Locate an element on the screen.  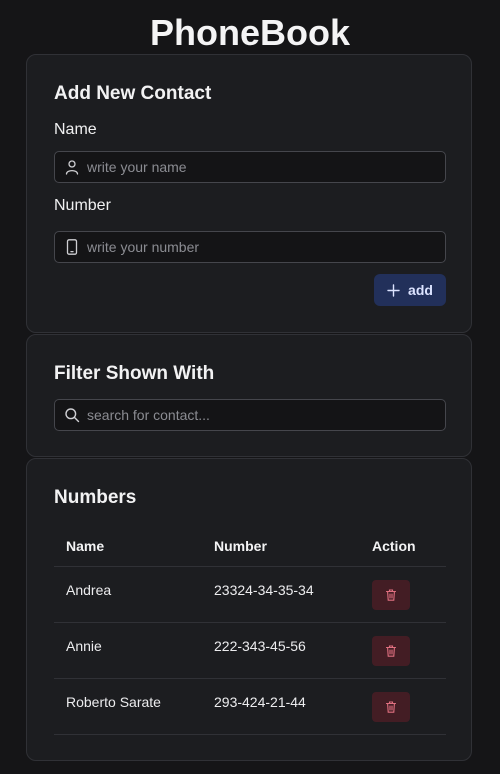
search-field is located at coordinates (250, 415).